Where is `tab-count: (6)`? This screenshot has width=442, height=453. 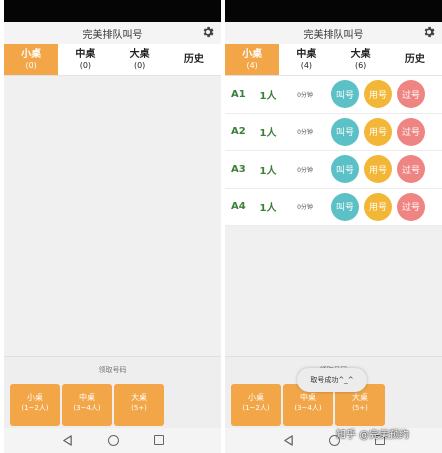
tab-count: (6) is located at coordinates (360, 65).